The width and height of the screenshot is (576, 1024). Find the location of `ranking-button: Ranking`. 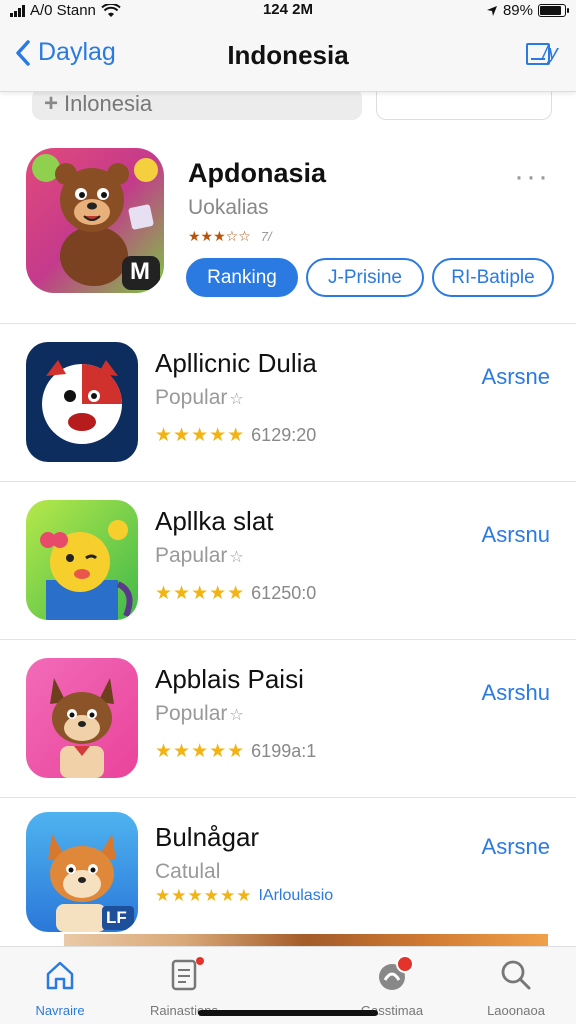

ranking-button: Ranking is located at coordinates (242, 277).